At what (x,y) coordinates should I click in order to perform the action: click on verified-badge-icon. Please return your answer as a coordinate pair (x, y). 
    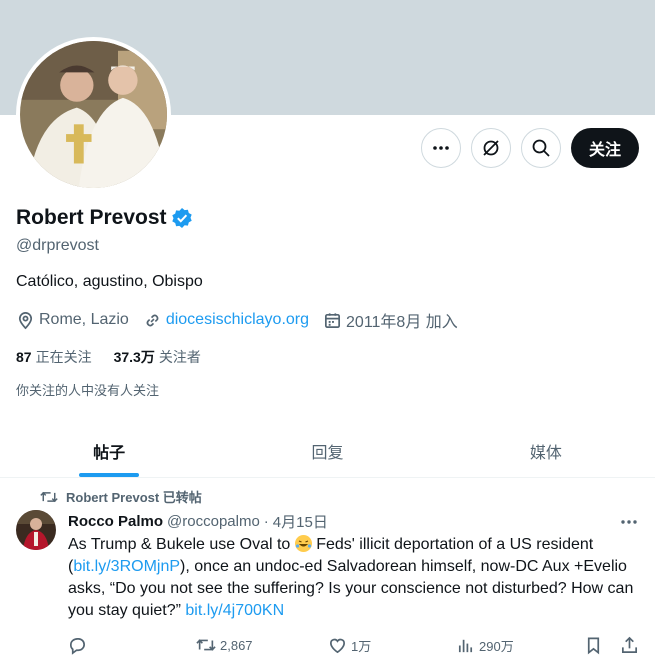
    Looking at the image, I should click on (182, 218).